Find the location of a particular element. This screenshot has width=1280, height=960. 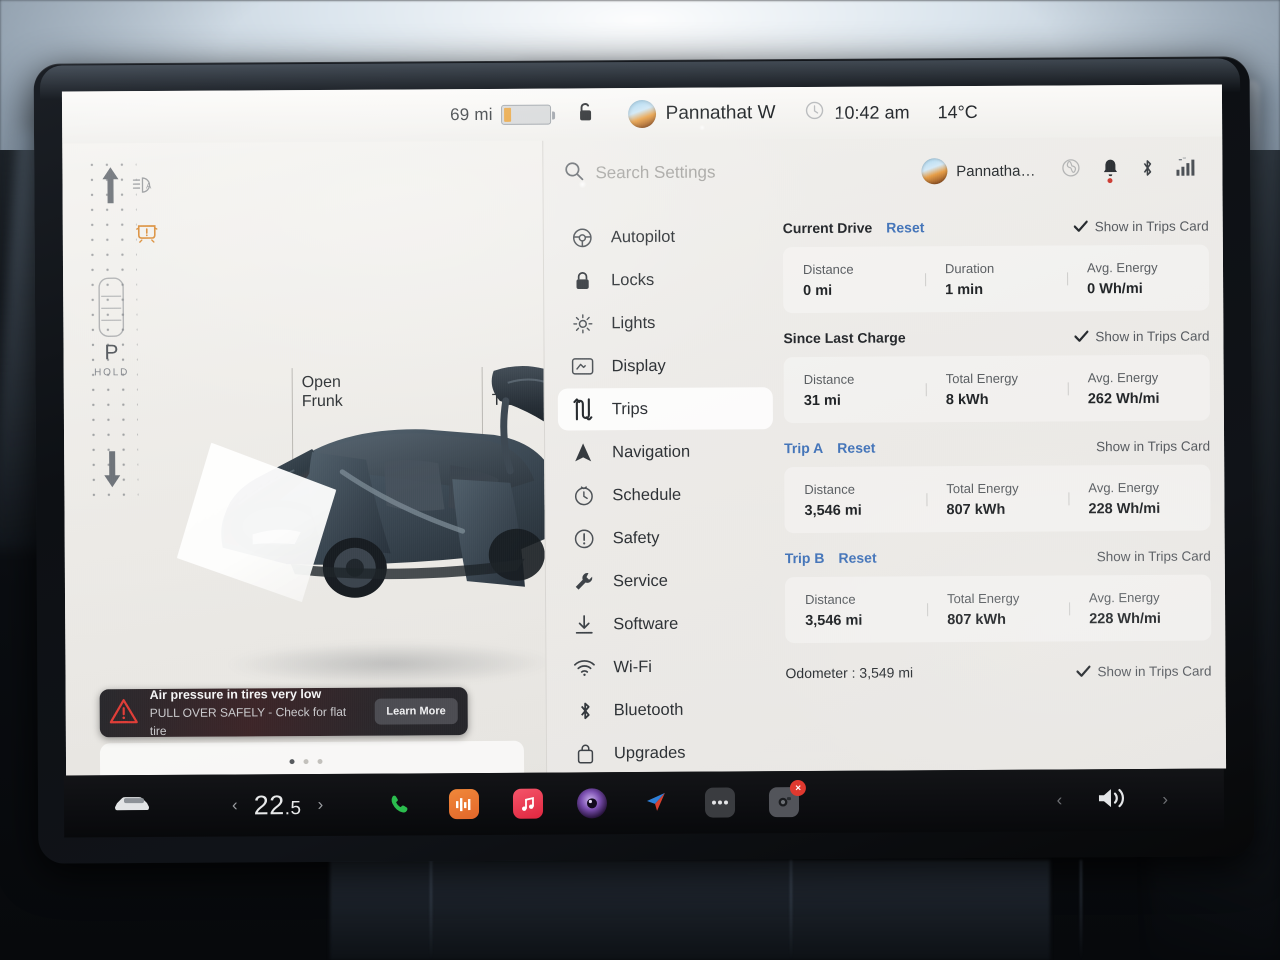

dash-lower-panel is located at coordinates (690, 910).